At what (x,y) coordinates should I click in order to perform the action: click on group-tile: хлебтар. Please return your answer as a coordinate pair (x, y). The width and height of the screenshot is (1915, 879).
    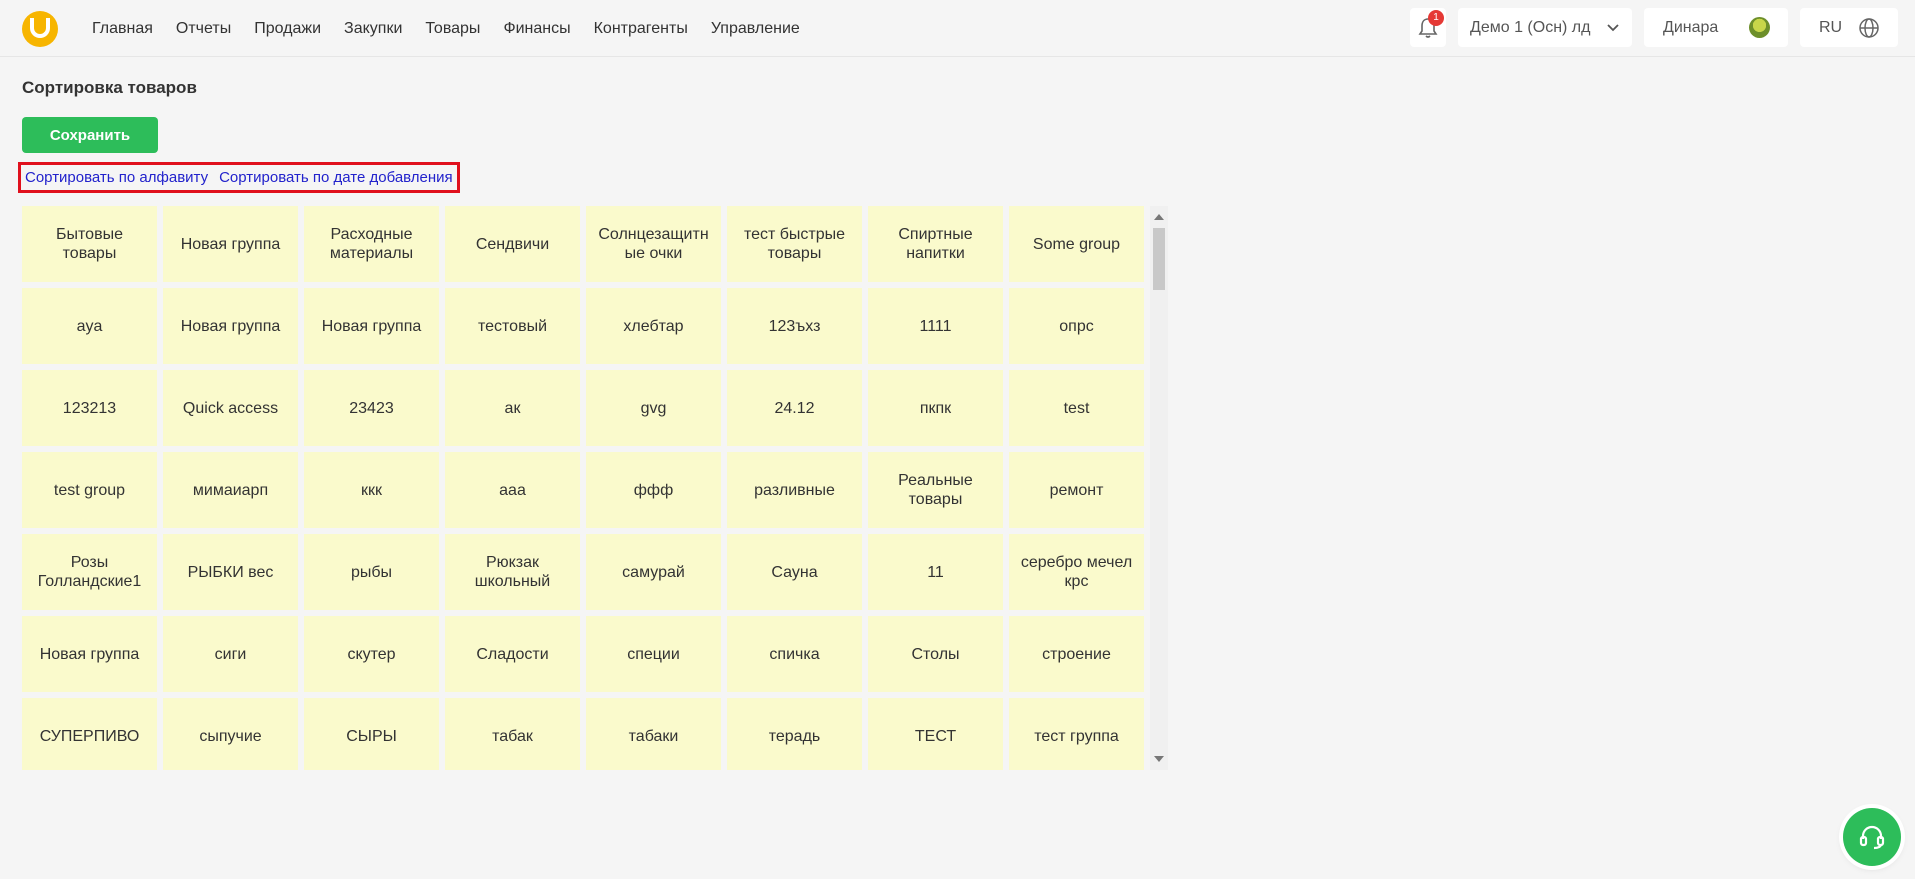
    Looking at the image, I should click on (653, 326).